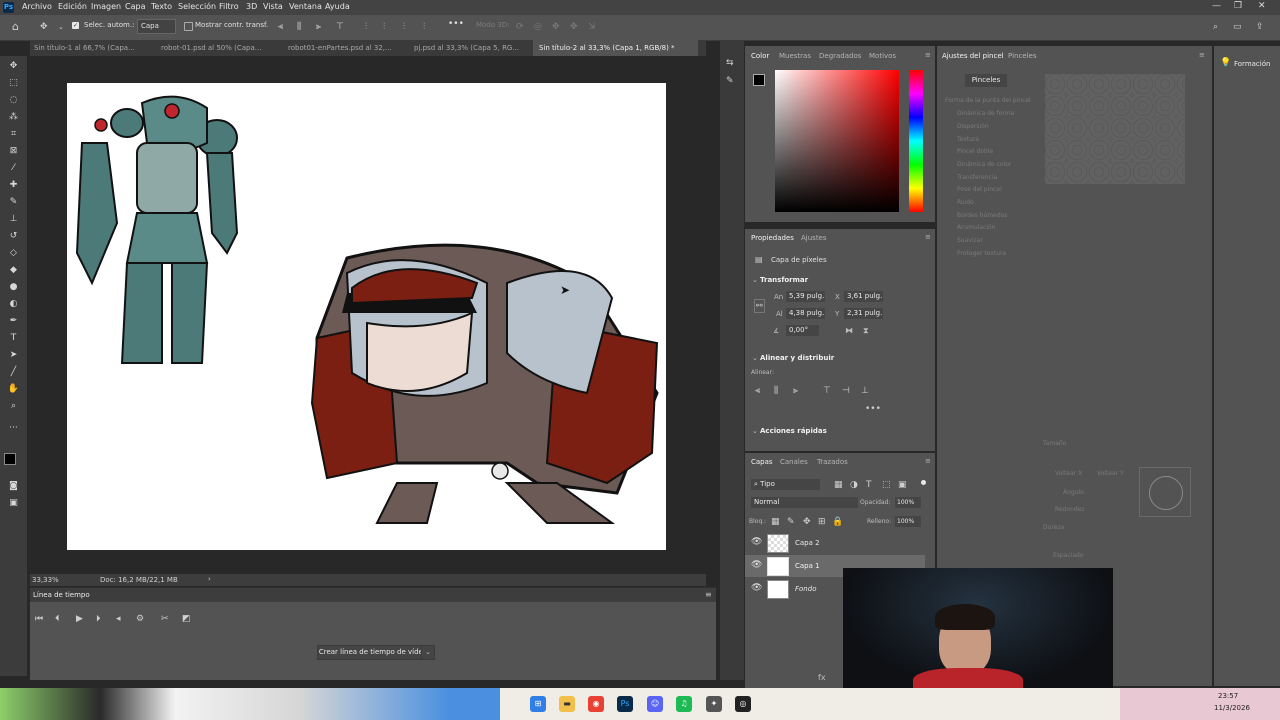  I want to click on tab-channels: Canales, so click(794, 462).